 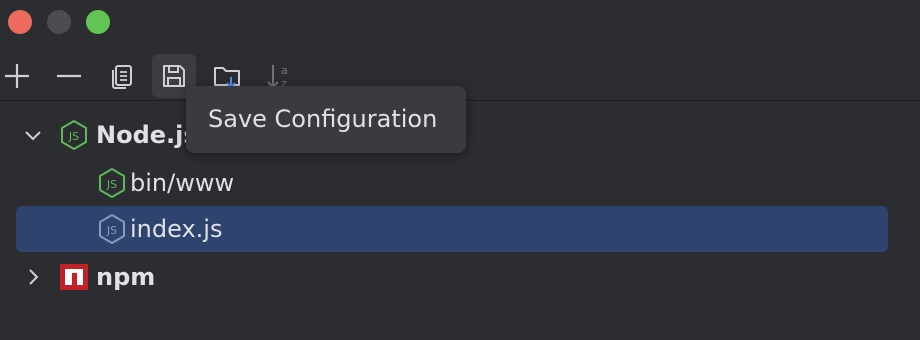 I want to click on copy-icon, so click(x=122, y=77).